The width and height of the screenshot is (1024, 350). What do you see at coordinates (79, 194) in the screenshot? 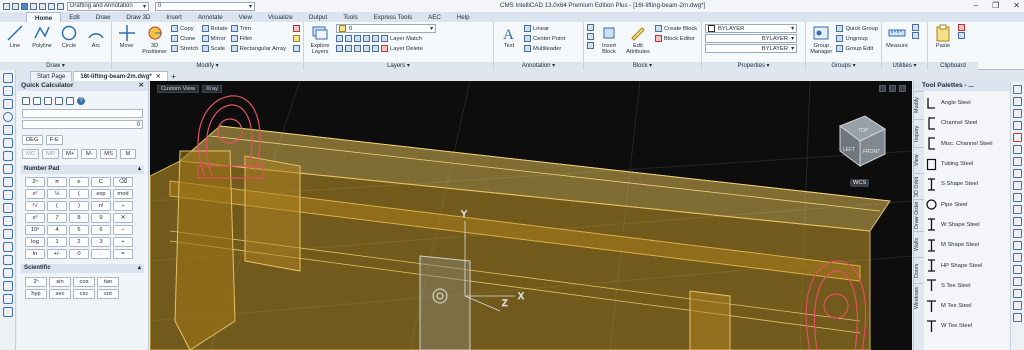
I see `numpad-key-7: (` at bounding box center [79, 194].